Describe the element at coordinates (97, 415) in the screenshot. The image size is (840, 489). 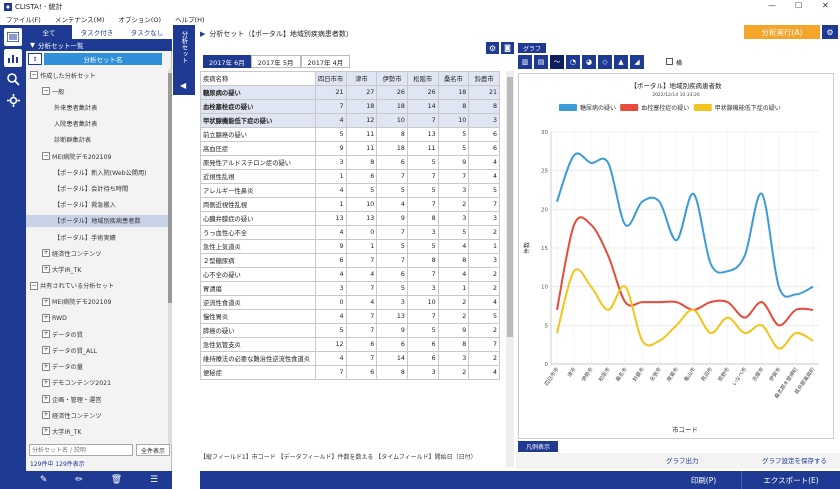
I see `tree-item: + 経済性コンテンツ` at that location.